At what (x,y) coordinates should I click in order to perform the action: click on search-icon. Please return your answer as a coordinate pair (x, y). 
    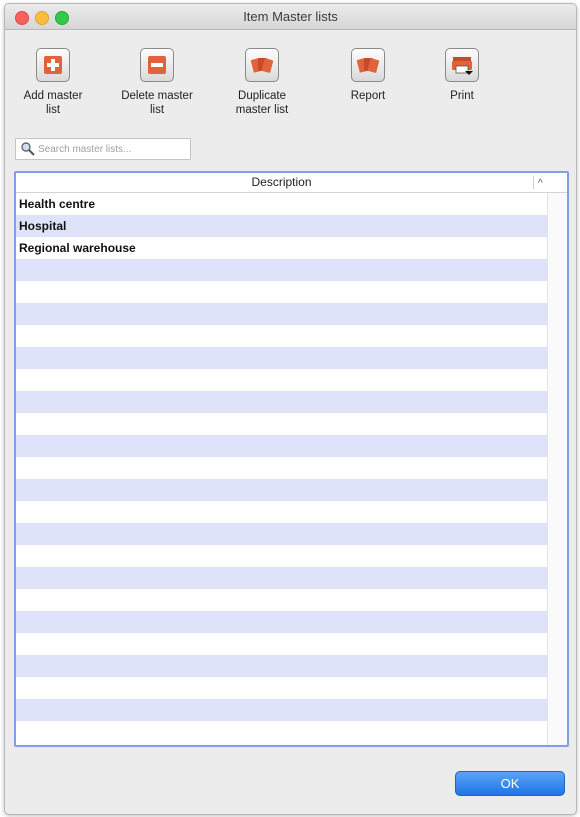
    Looking at the image, I should click on (28, 149).